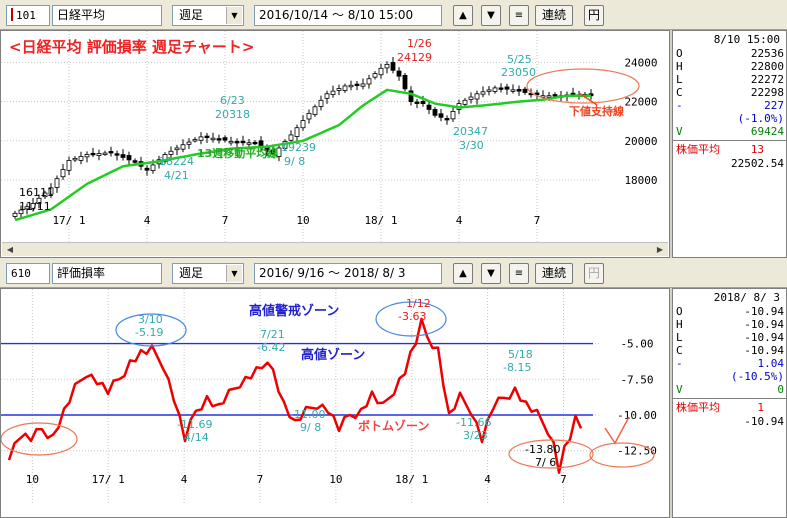  I want to click on peak-label: 7/21, so click(272, 334).